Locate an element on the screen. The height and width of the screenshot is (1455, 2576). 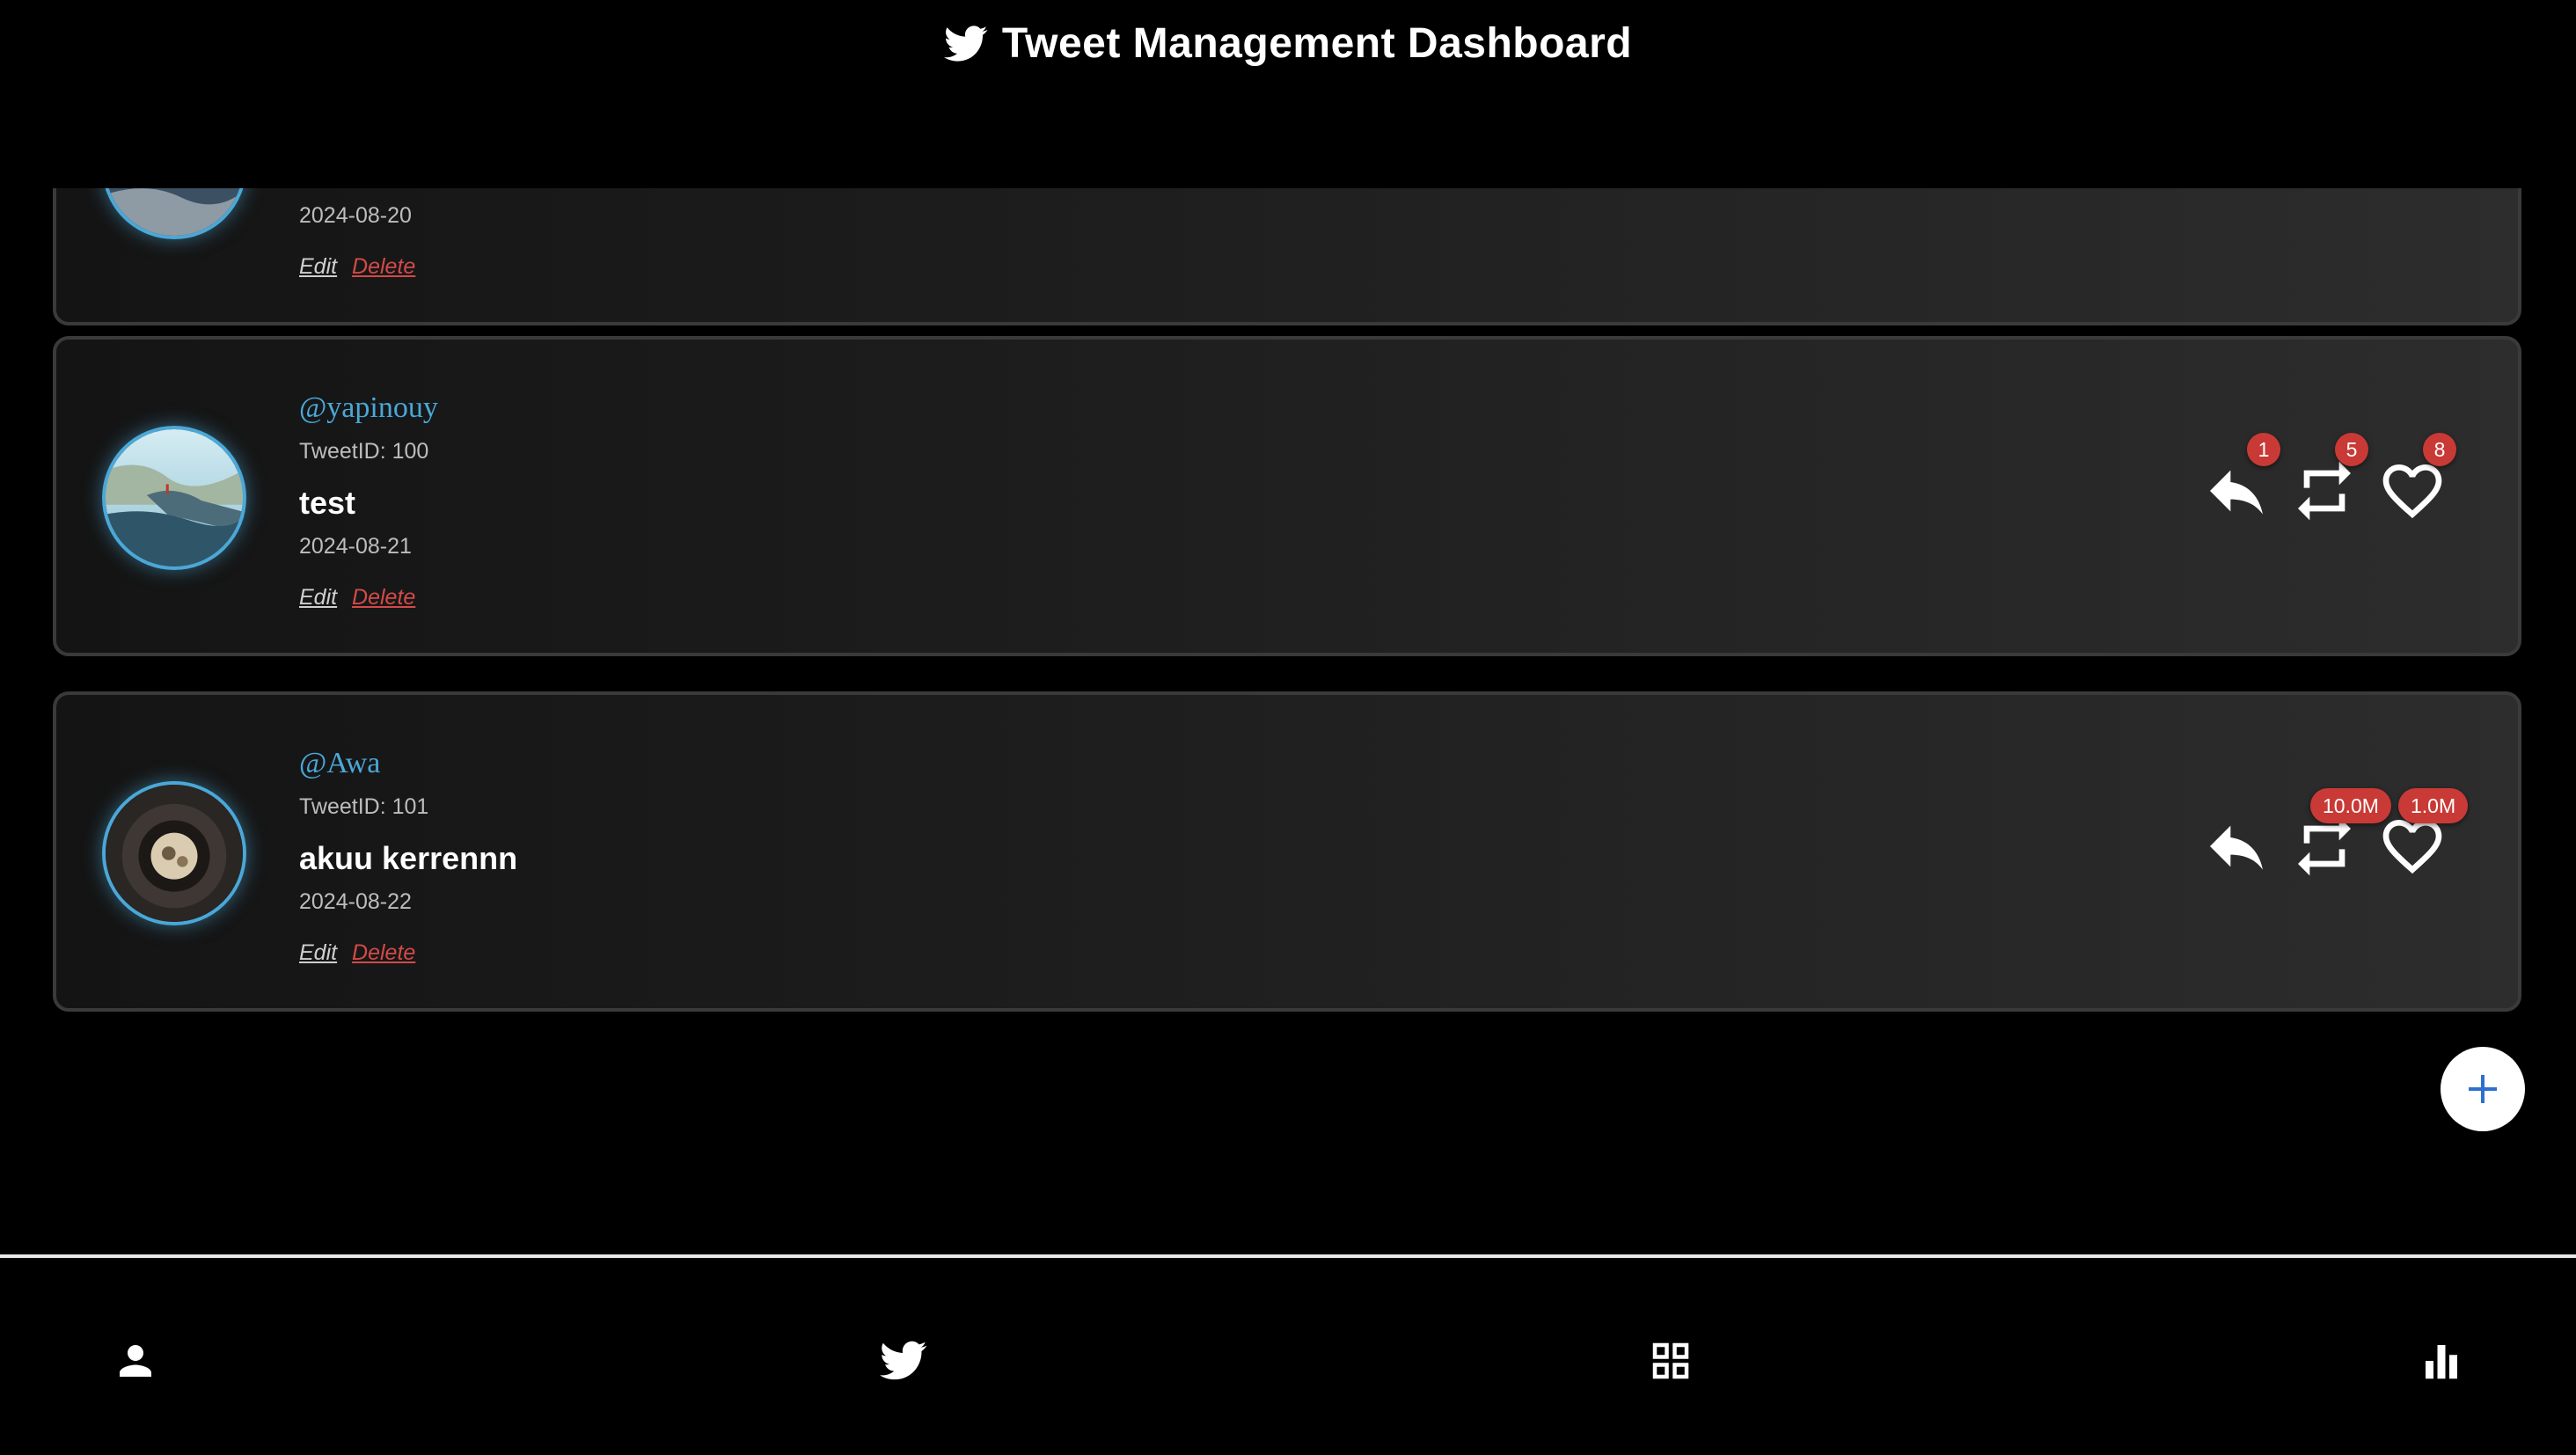
nav-stats is located at coordinates (2441, 1361).